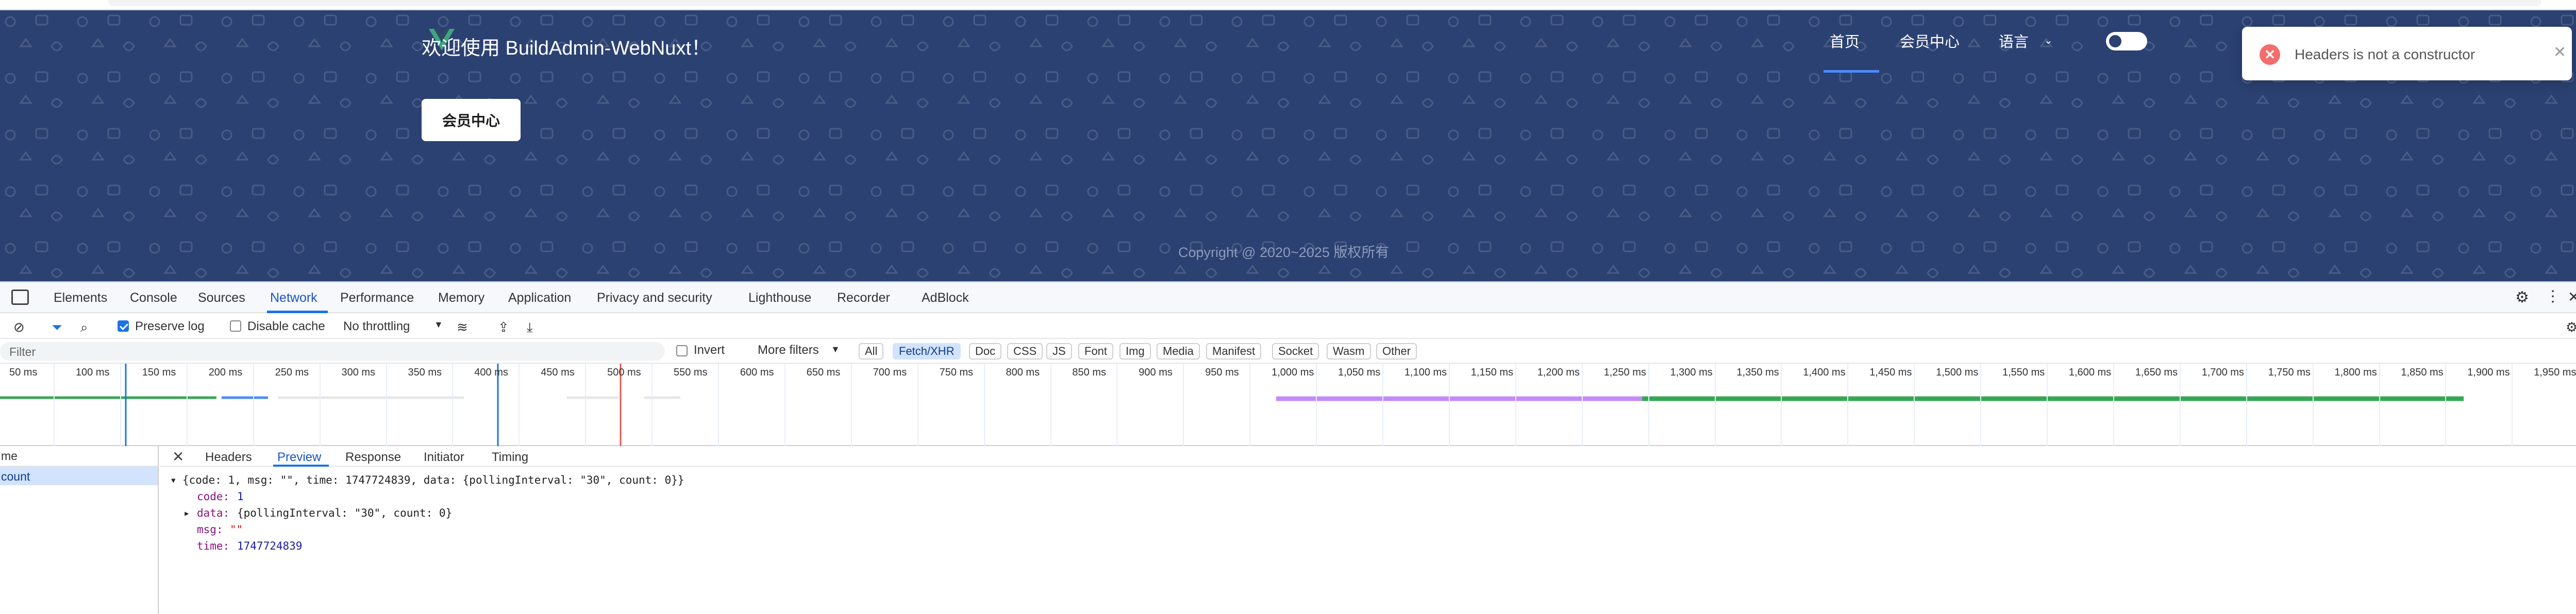 The height and width of the screenshot is (614, 2576). Describe the element at coordinates (503, 327) in the screenshot. I see `upload-icon: ⇪` at that location.